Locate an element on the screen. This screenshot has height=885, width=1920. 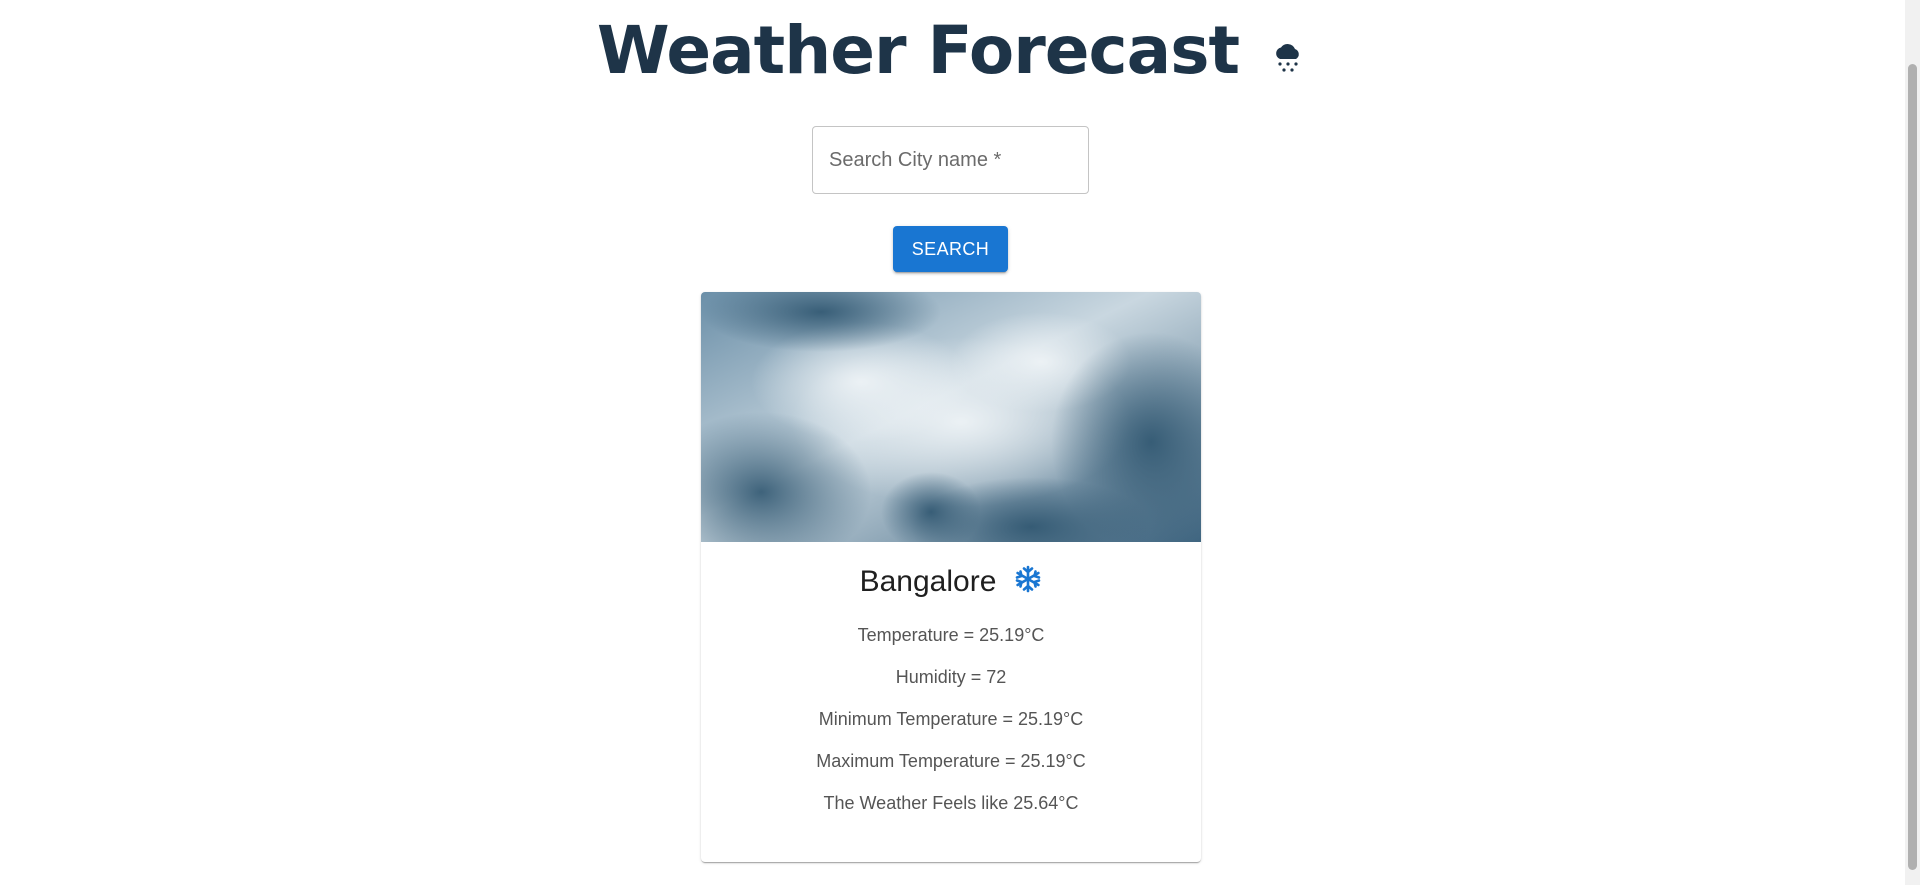
header: Weather Forecast is located at coordinates (950, 50).